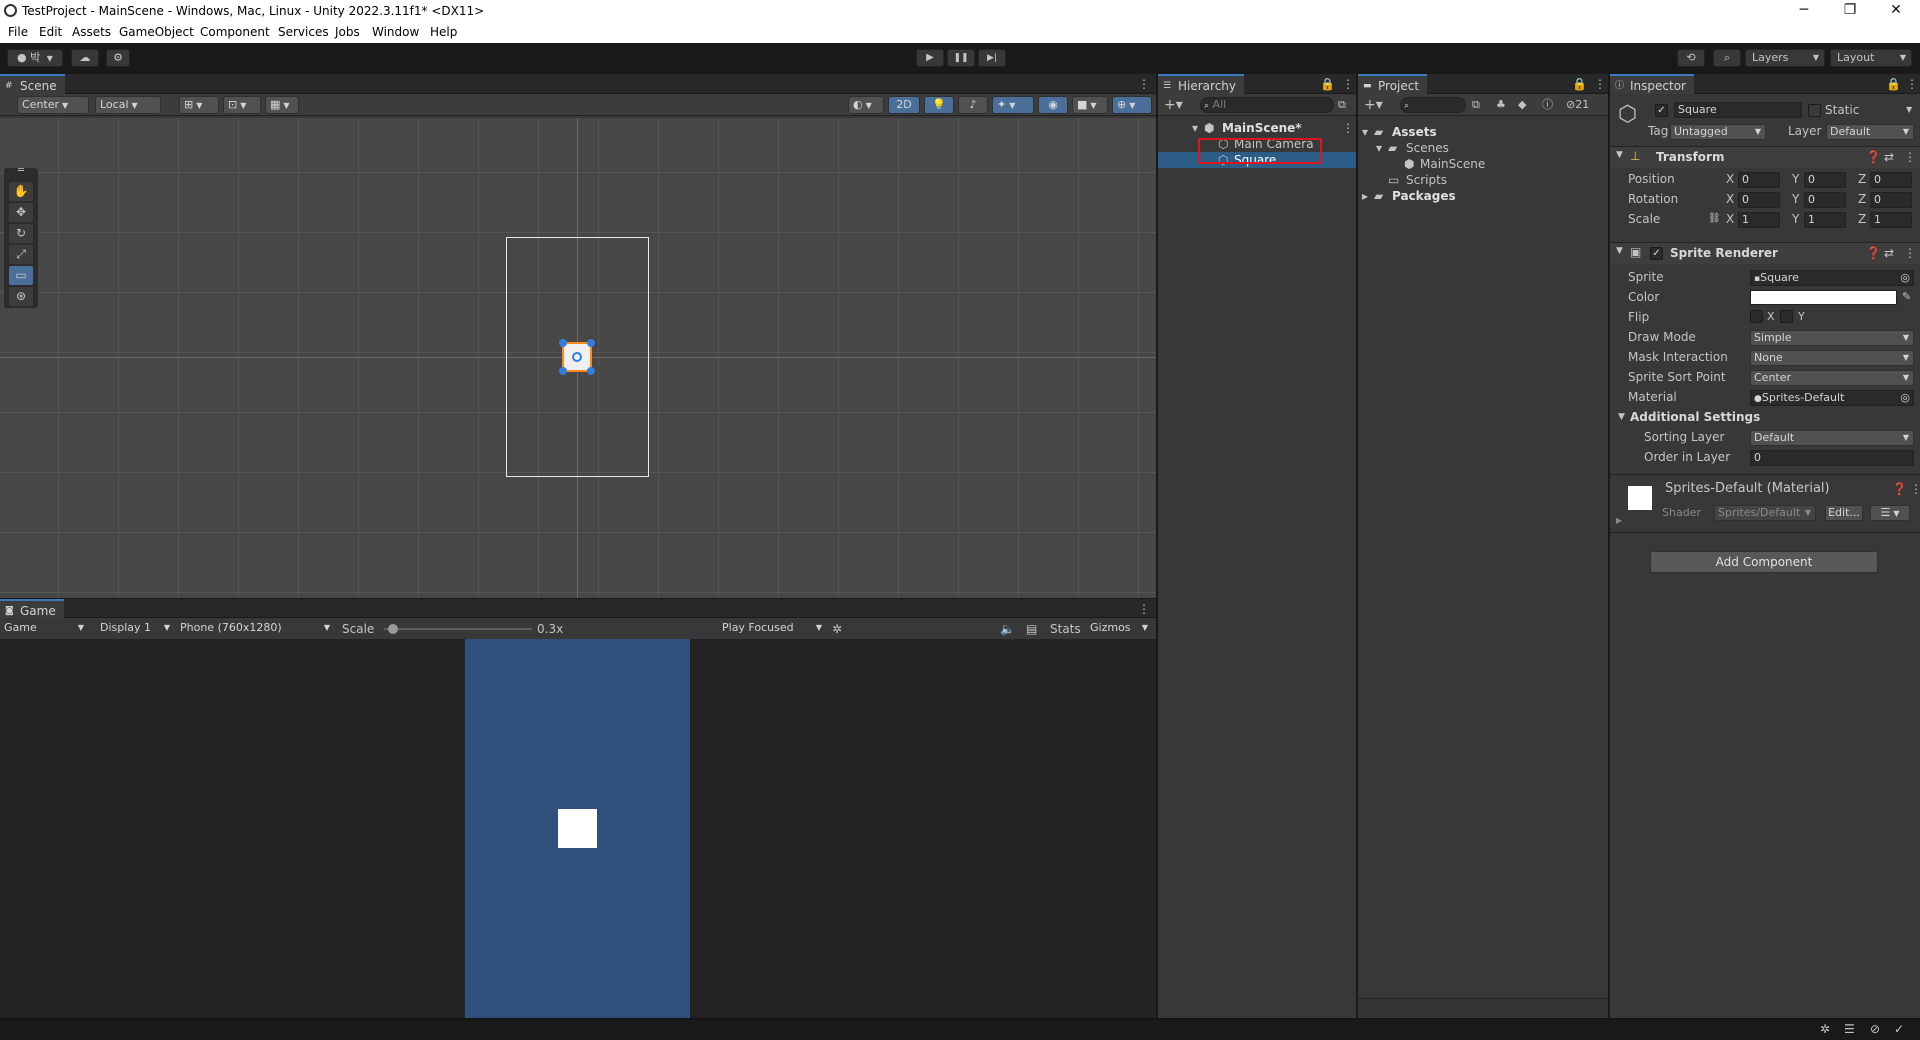 Image resolution: width=1920 pixels, height=1040 pixels. What do you see at coordinates (1870, 132) in the screenshot?
I see `layer-dropdown: Default ▼` at bounding box center [1870, 132].